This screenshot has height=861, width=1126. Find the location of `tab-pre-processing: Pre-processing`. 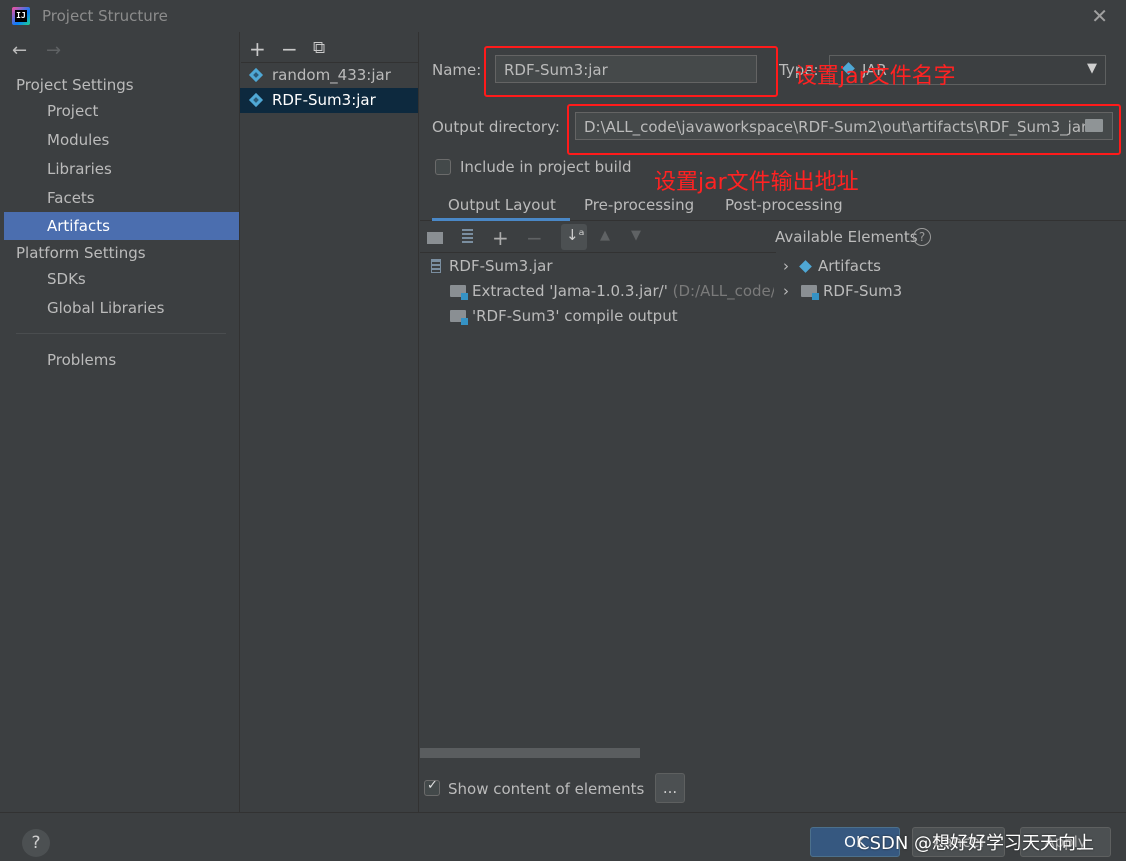

tab-pre-processing: Pre-processing is located at coordinates (639, 205).